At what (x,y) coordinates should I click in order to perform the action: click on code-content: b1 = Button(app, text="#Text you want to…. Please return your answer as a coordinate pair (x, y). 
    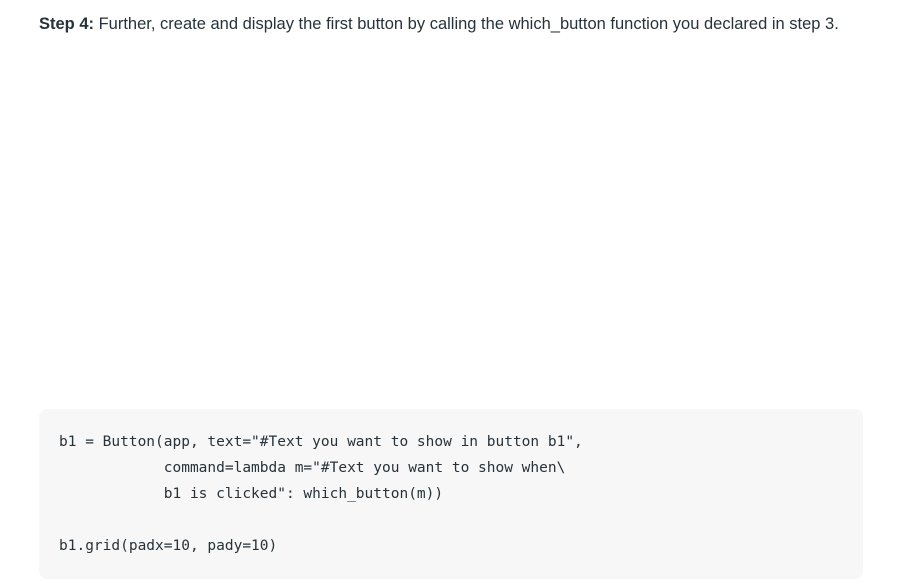
    Looking at the image, I should click on (321, 494).